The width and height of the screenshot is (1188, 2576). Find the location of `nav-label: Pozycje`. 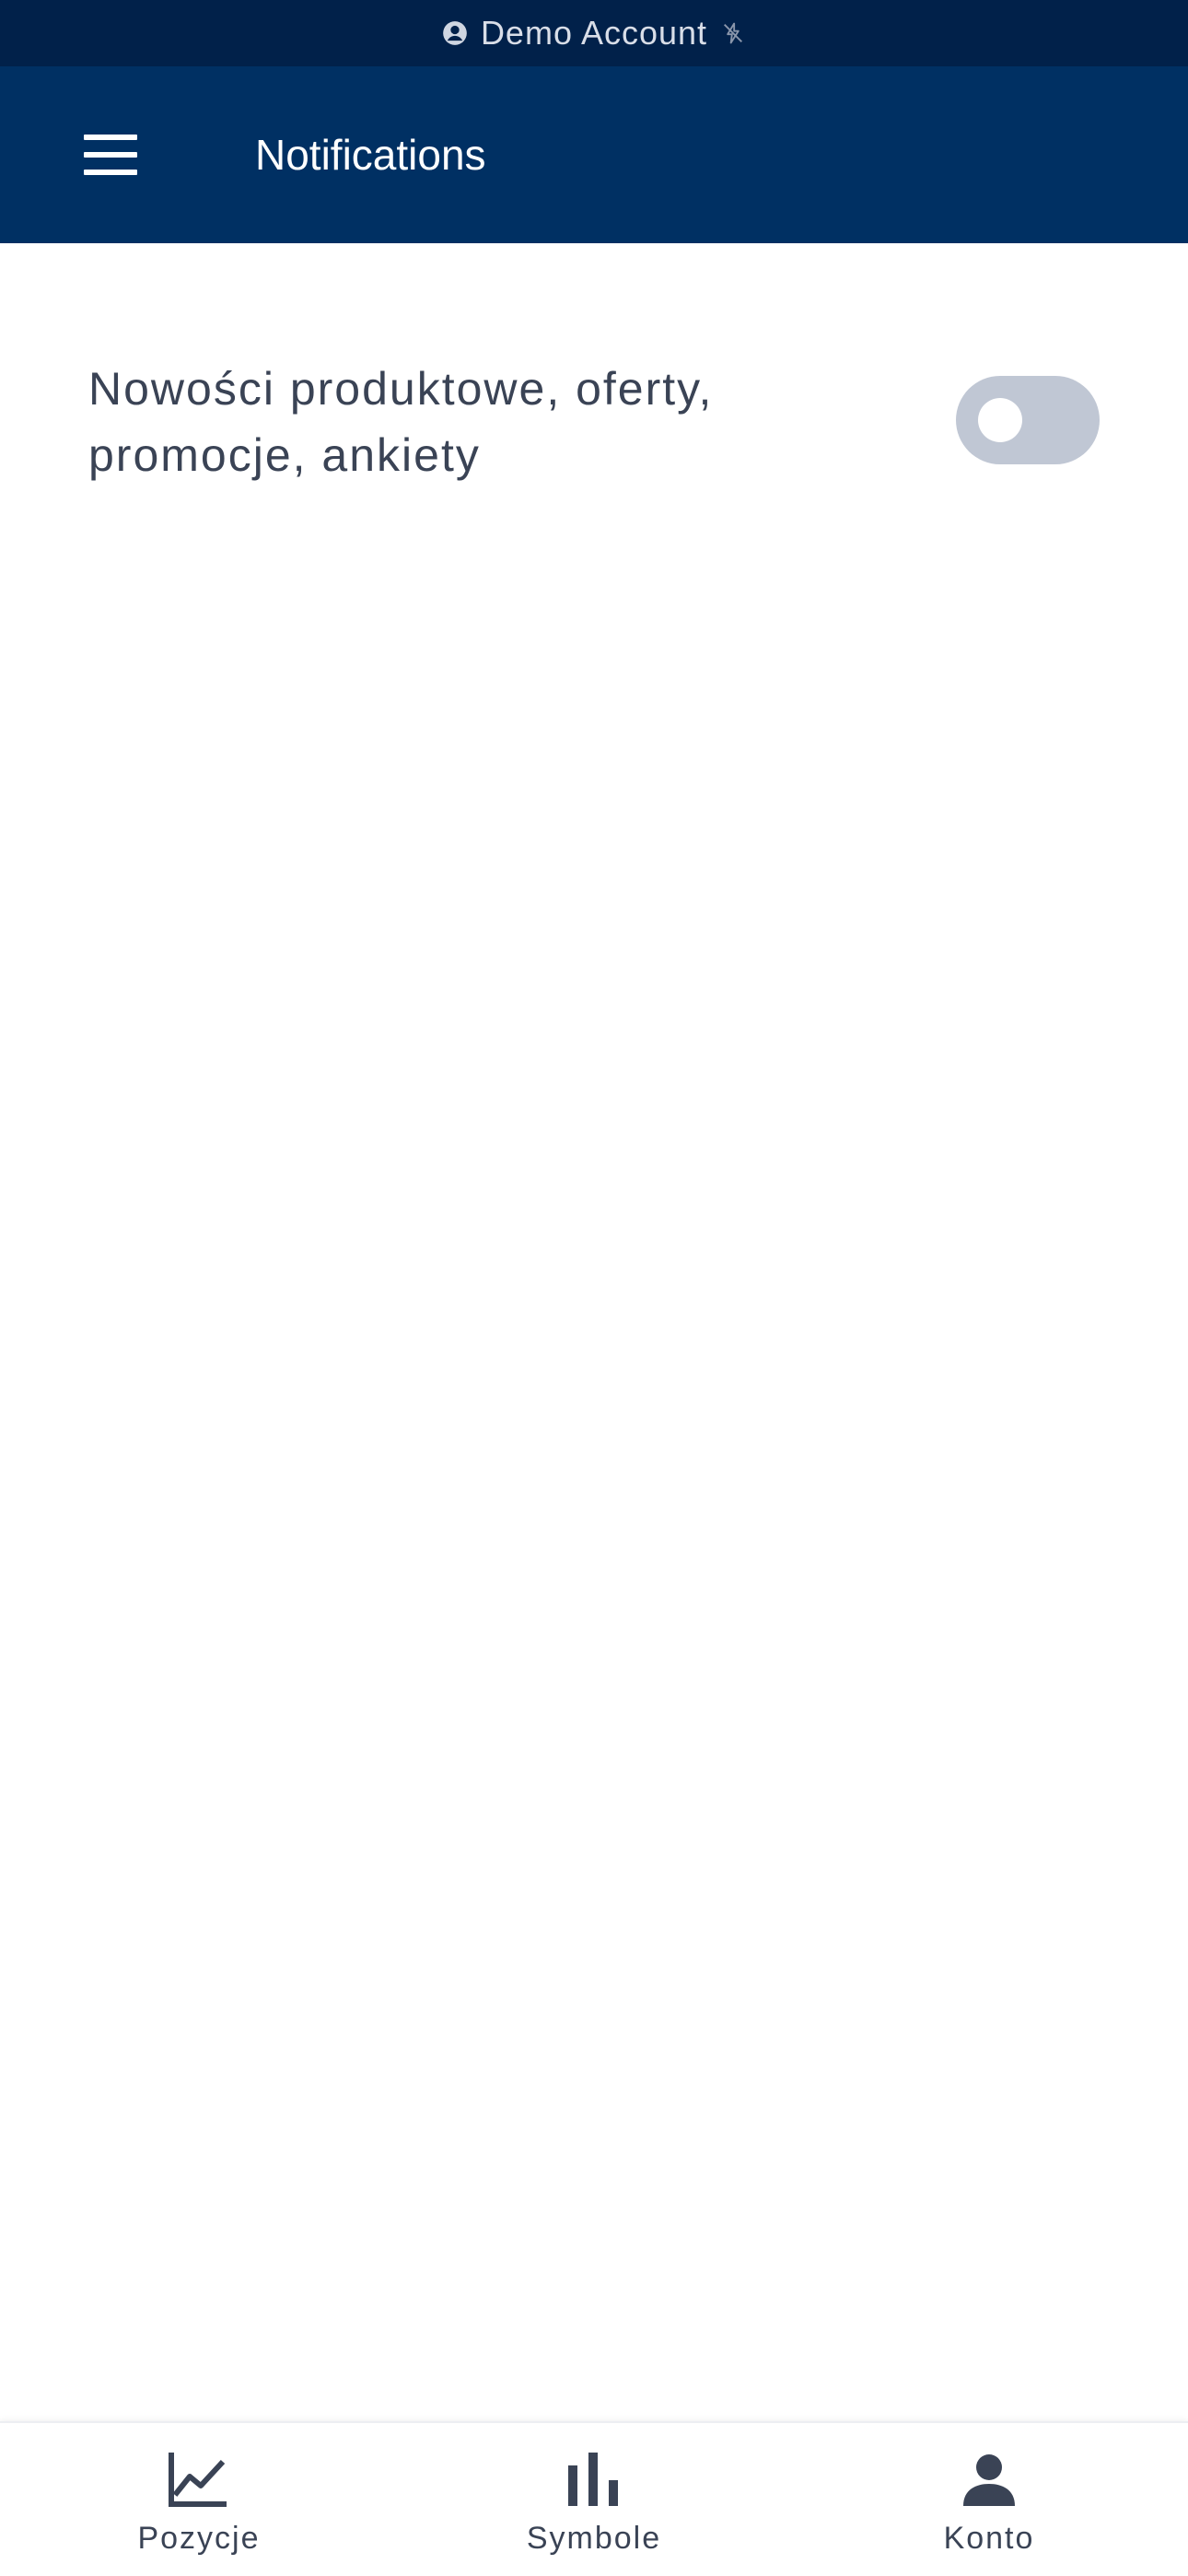

nav-label: Pozycje is located at coordinates (199, 2538).